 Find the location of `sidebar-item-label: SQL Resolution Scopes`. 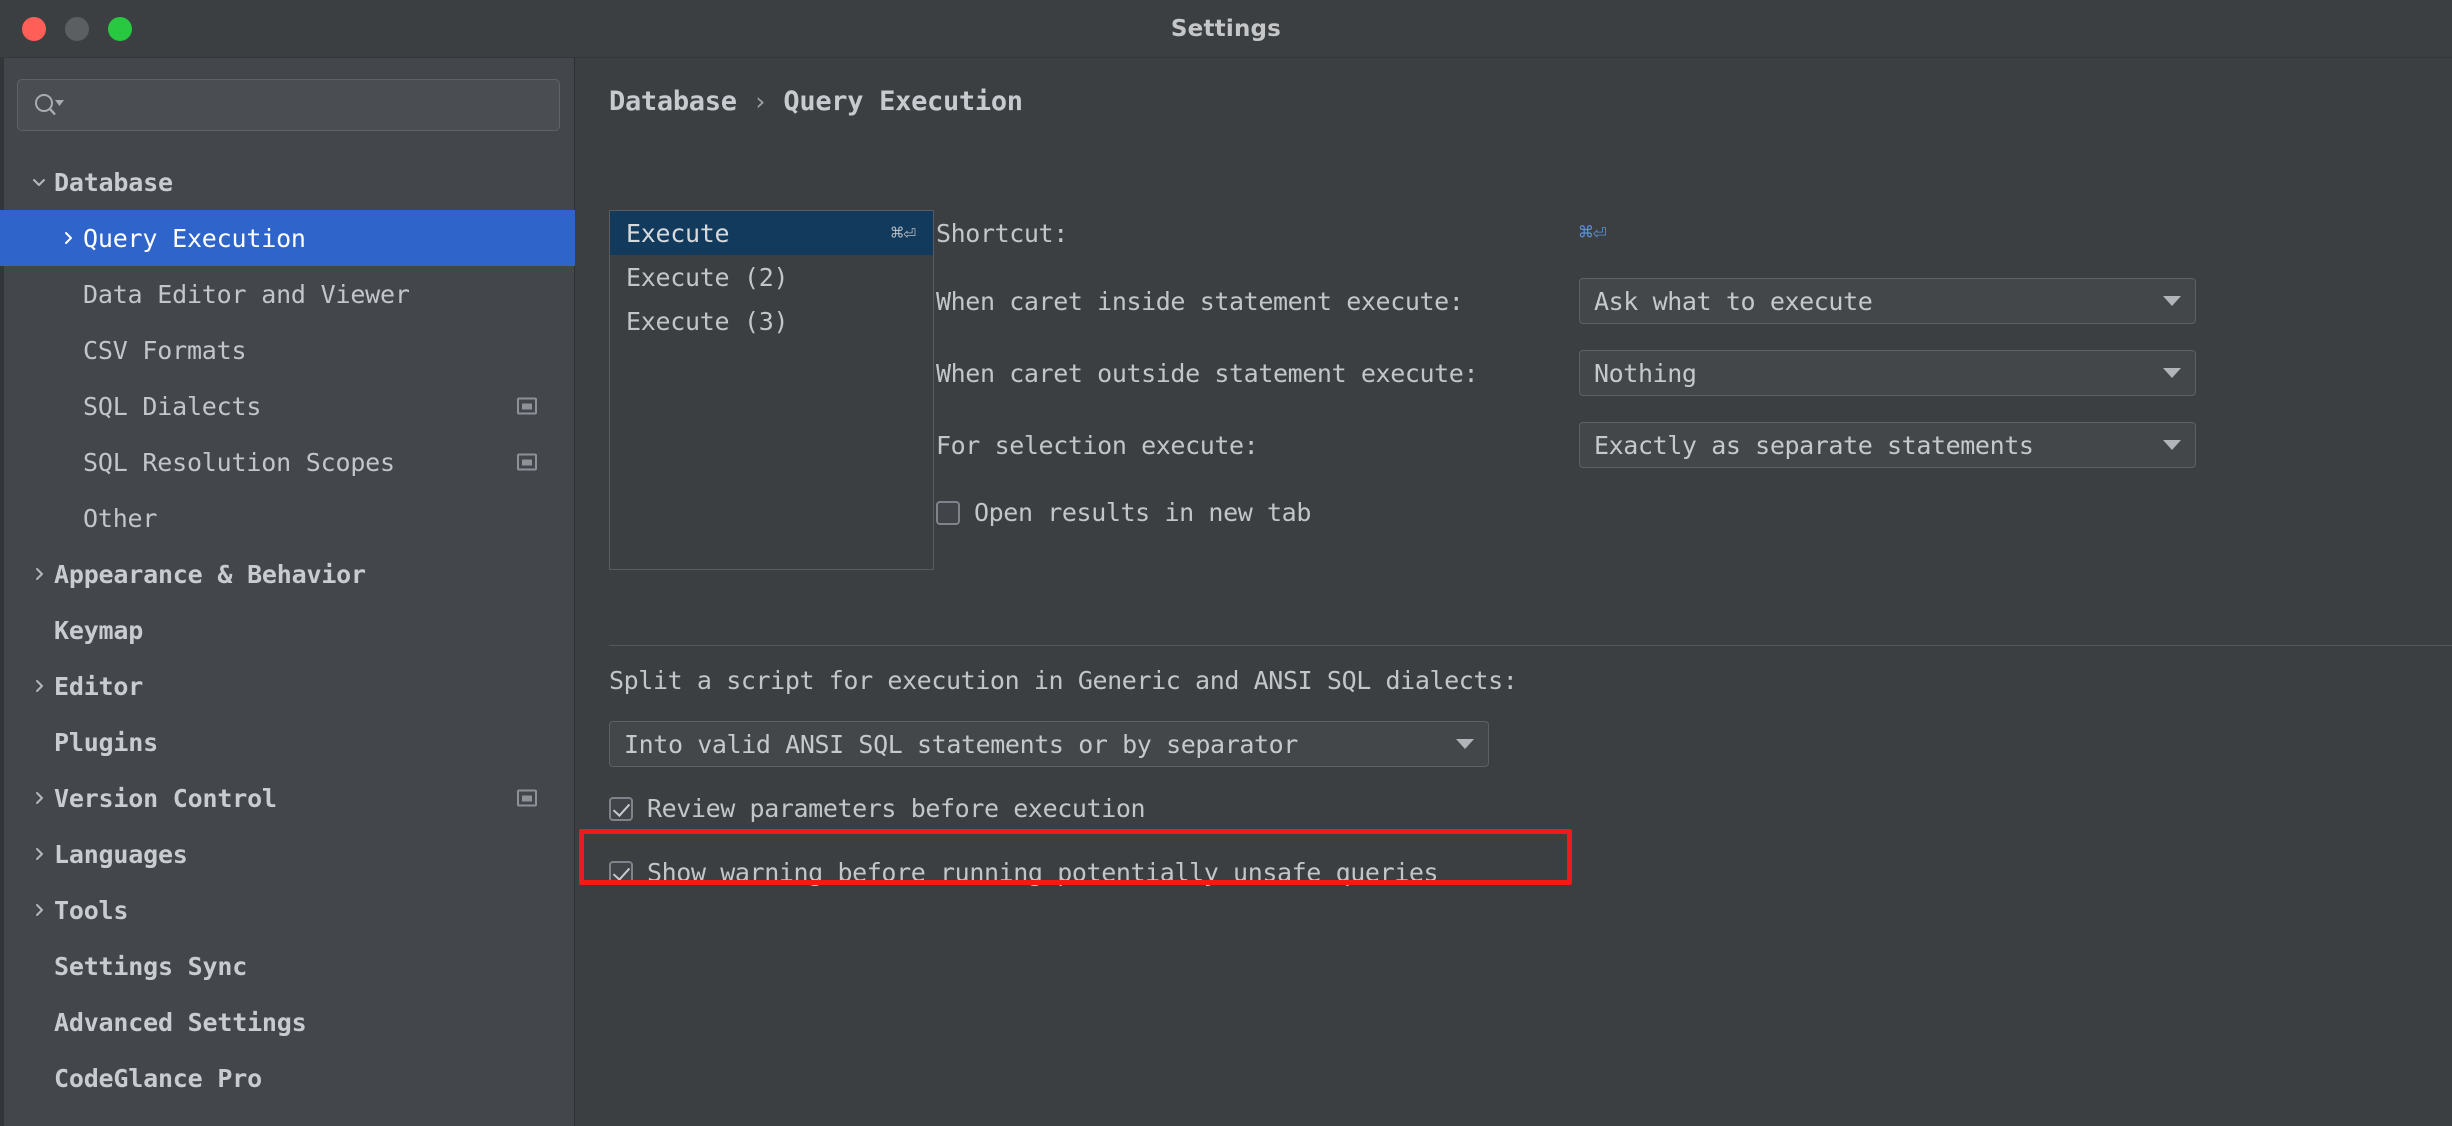

sidebar-item-label: SQL Resolution Scopes is located at coordinates (239, 462).